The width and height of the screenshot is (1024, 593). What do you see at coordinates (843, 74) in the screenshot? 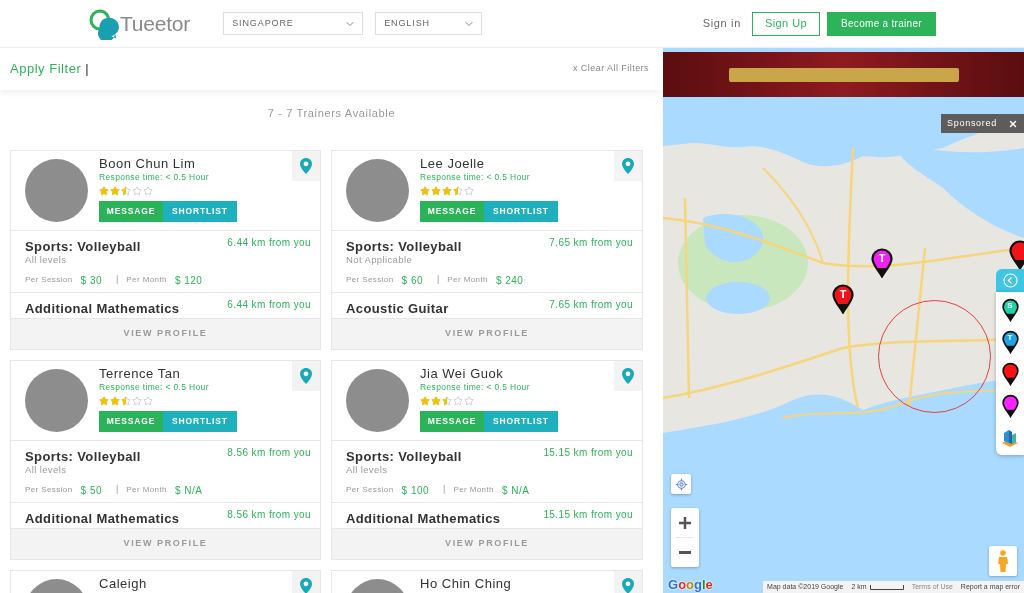
I see `ad-banner-image` at bounding box center [843, 74].